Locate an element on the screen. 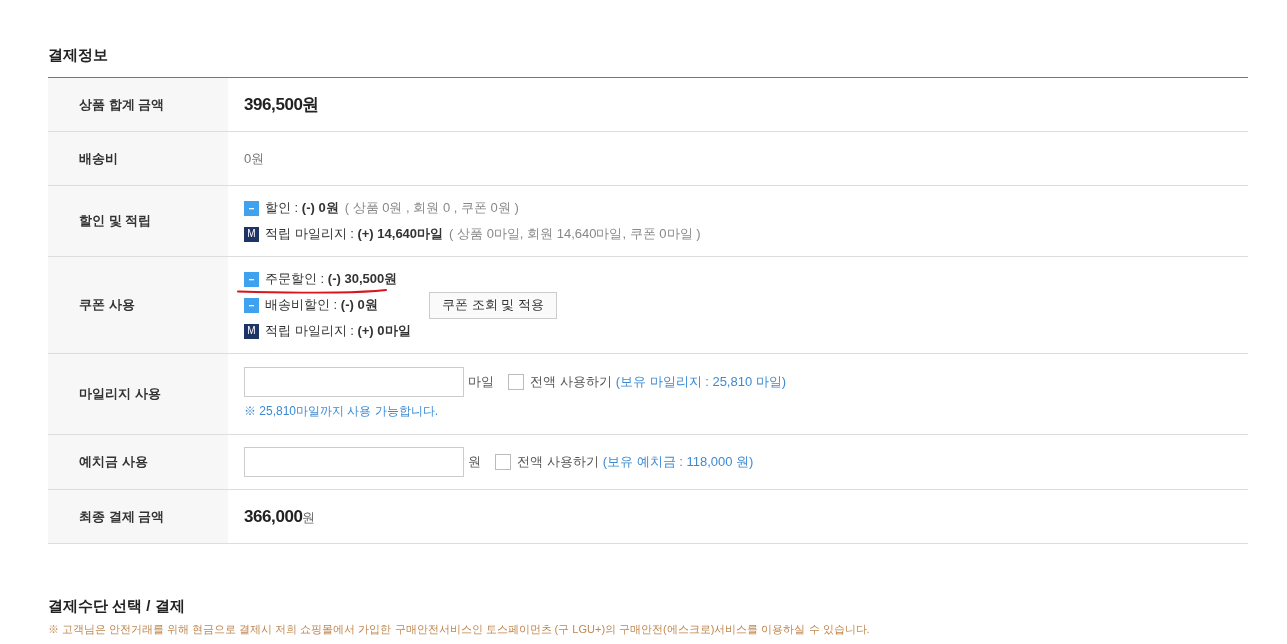 The image size is (1287, 644). balance-text: (보유 마일리지 : 25,810 마일) is located at coordinates (701, 382).